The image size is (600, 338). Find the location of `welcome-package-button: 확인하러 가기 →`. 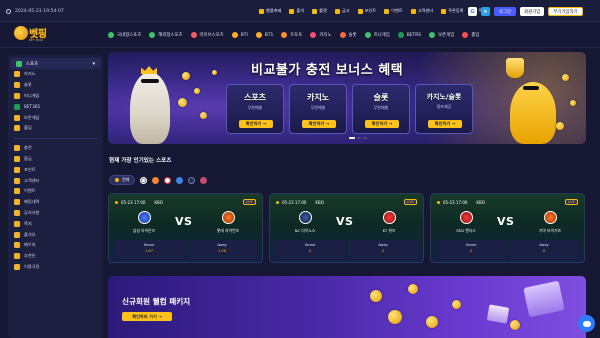

welcome-package-button: 확인하러 가기 → is located at coordinates (147, 316).